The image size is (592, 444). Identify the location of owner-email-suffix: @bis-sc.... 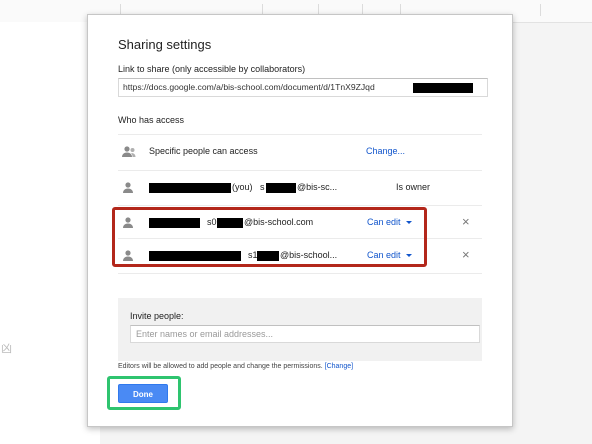
(317, 187).